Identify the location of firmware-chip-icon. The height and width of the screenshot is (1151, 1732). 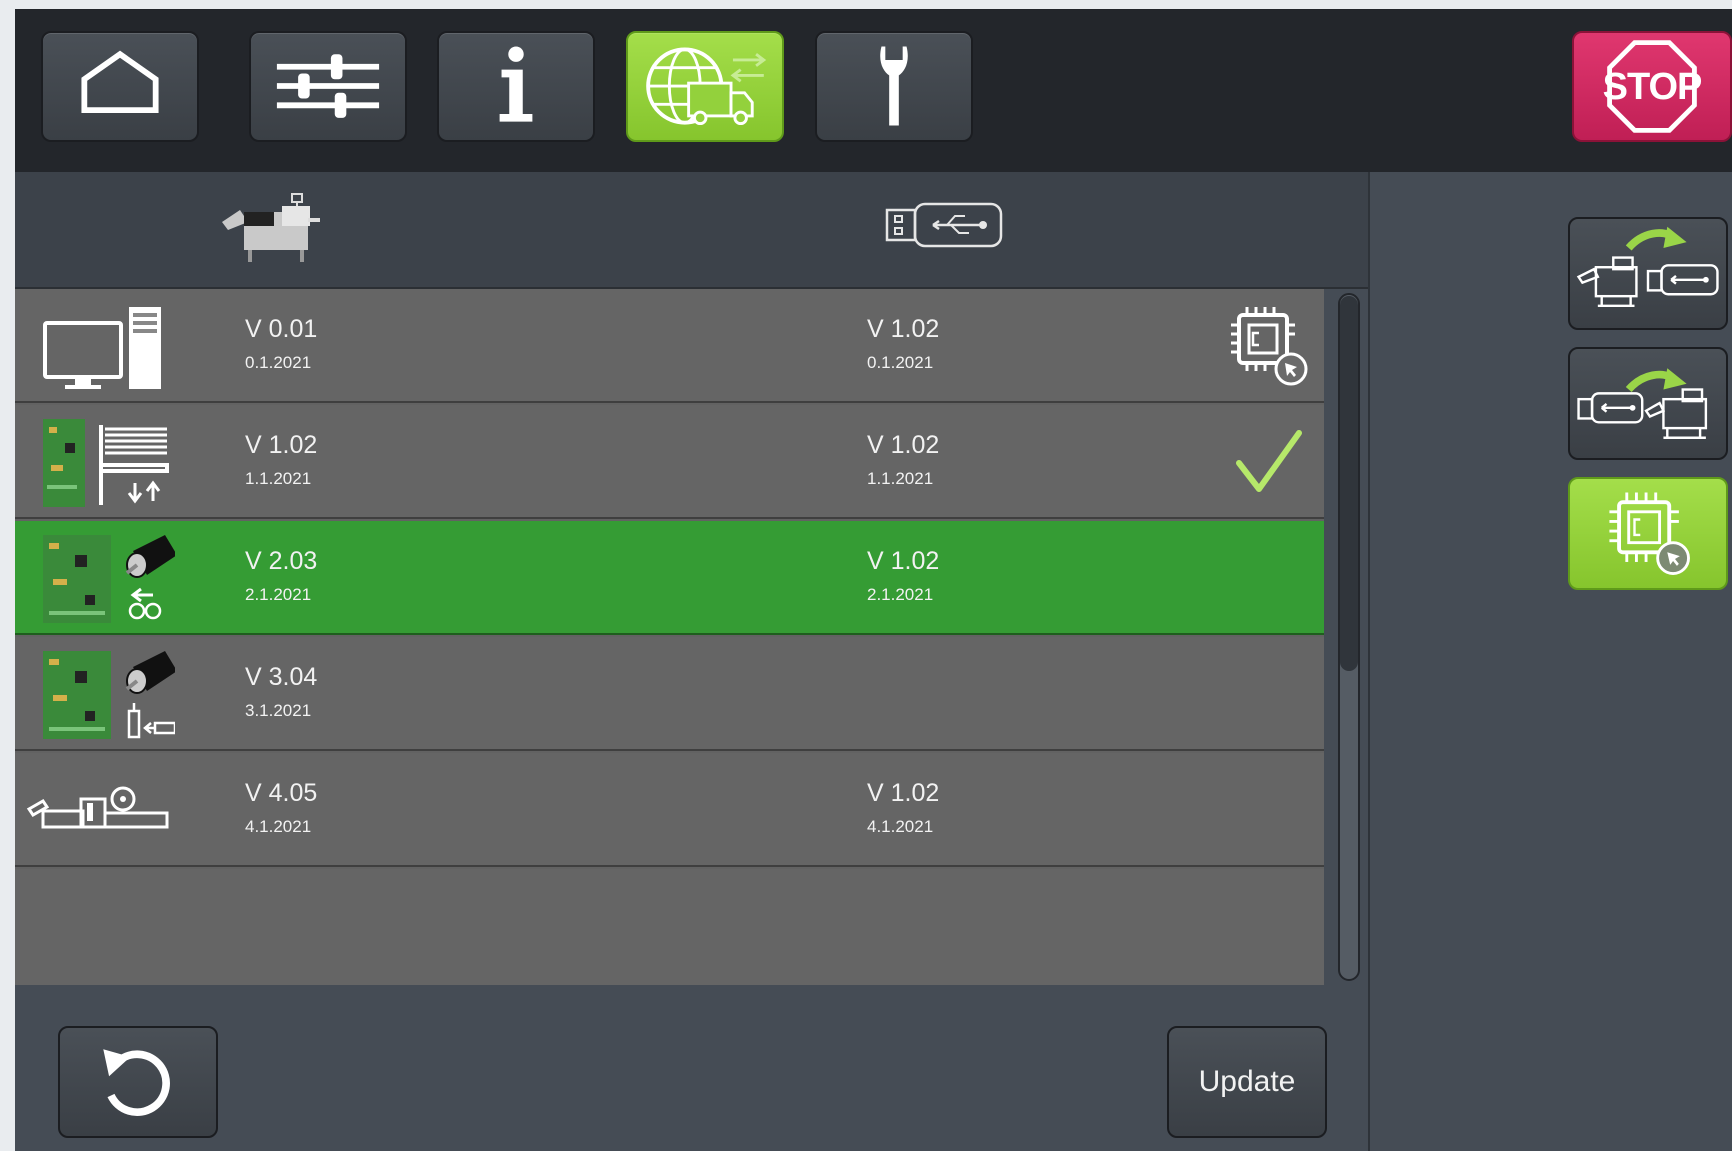
(1649, 533).